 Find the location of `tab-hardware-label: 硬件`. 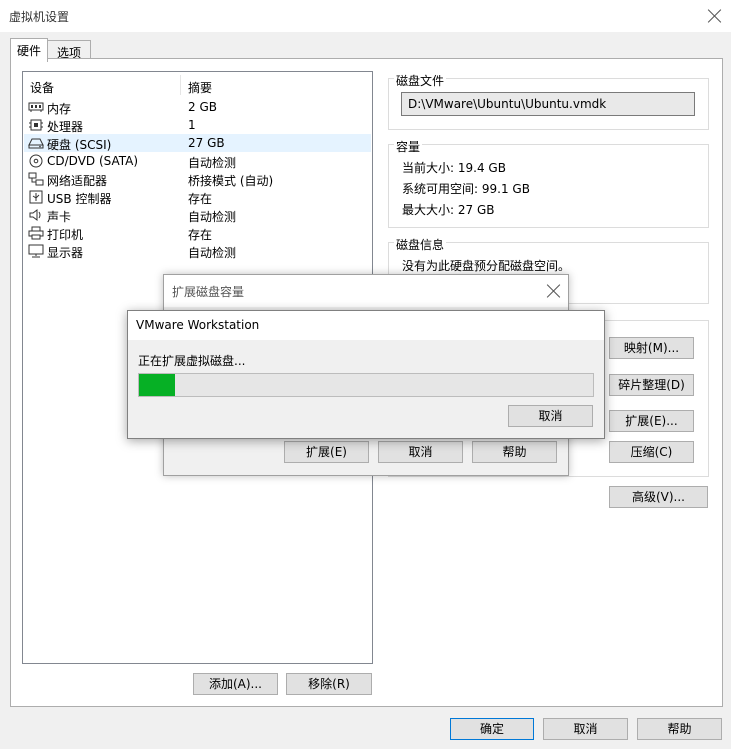

tab-hardware-label: 硬件 is located at coordinates (29, 51).